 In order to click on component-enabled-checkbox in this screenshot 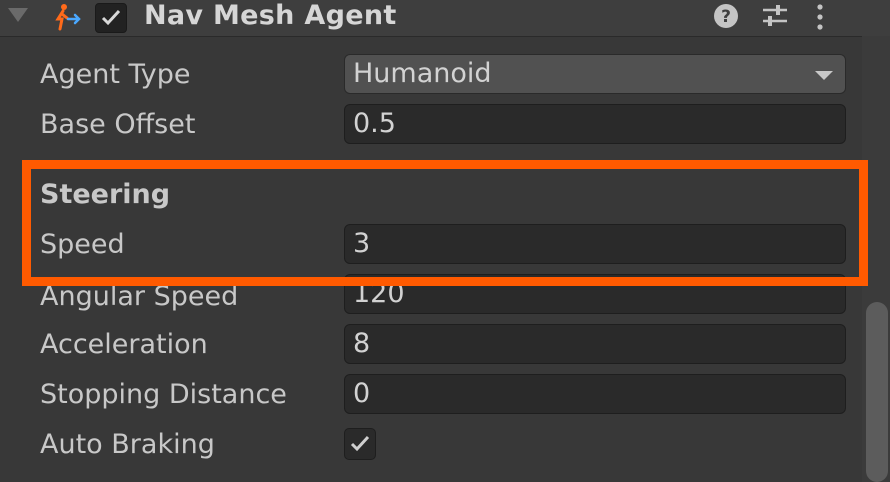, I will do `click(111, 18)`.